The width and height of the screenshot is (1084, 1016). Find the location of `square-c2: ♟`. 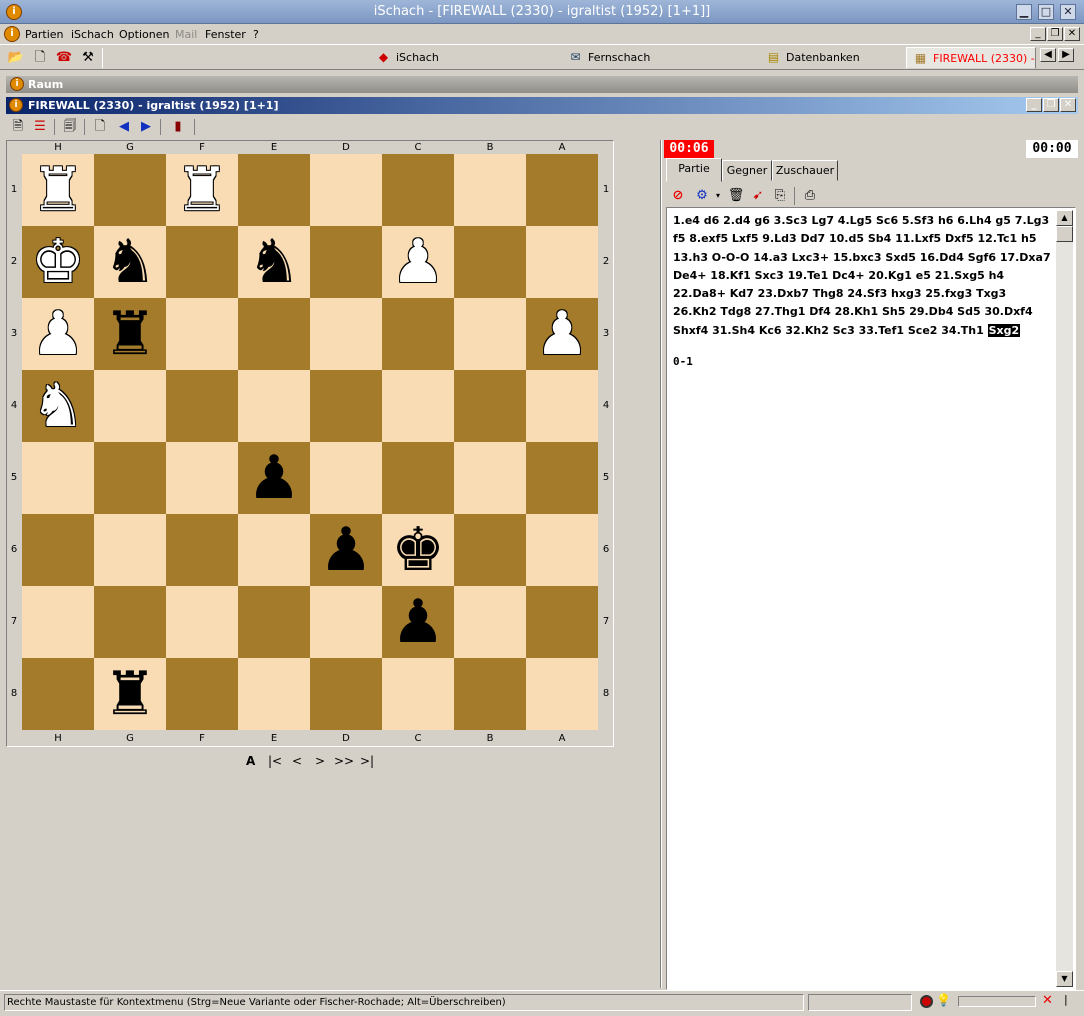

square-c2: ♟ is located at coordinates (418, 262).